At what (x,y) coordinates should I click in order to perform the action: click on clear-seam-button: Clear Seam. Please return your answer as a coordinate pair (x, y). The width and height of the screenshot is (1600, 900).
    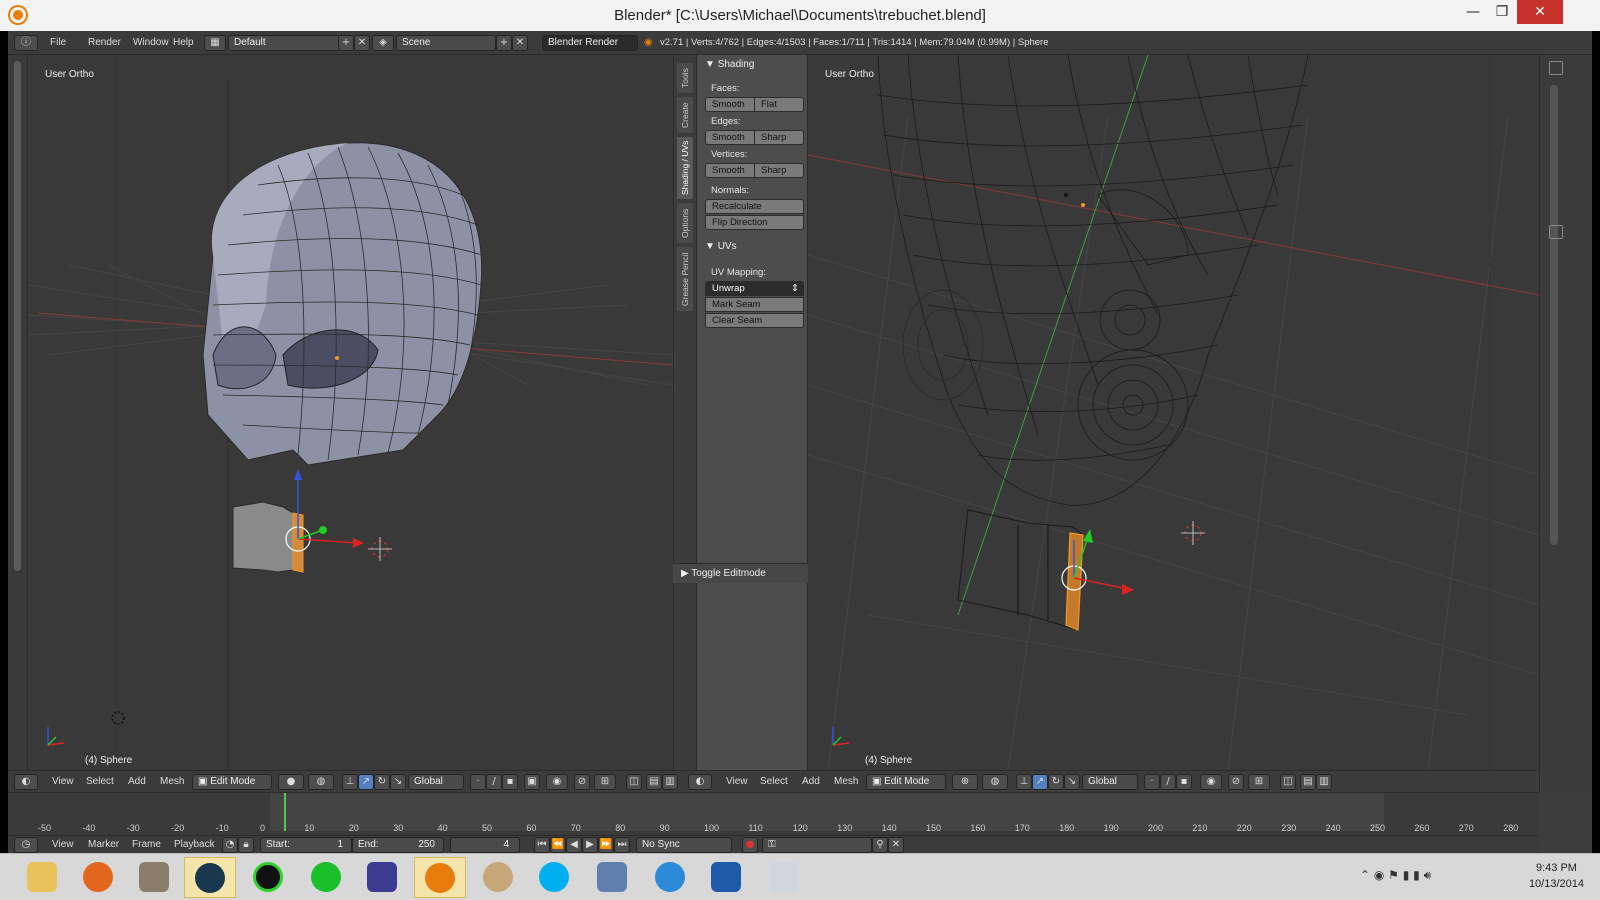
    Looking at the image, I should click on (754, 320).